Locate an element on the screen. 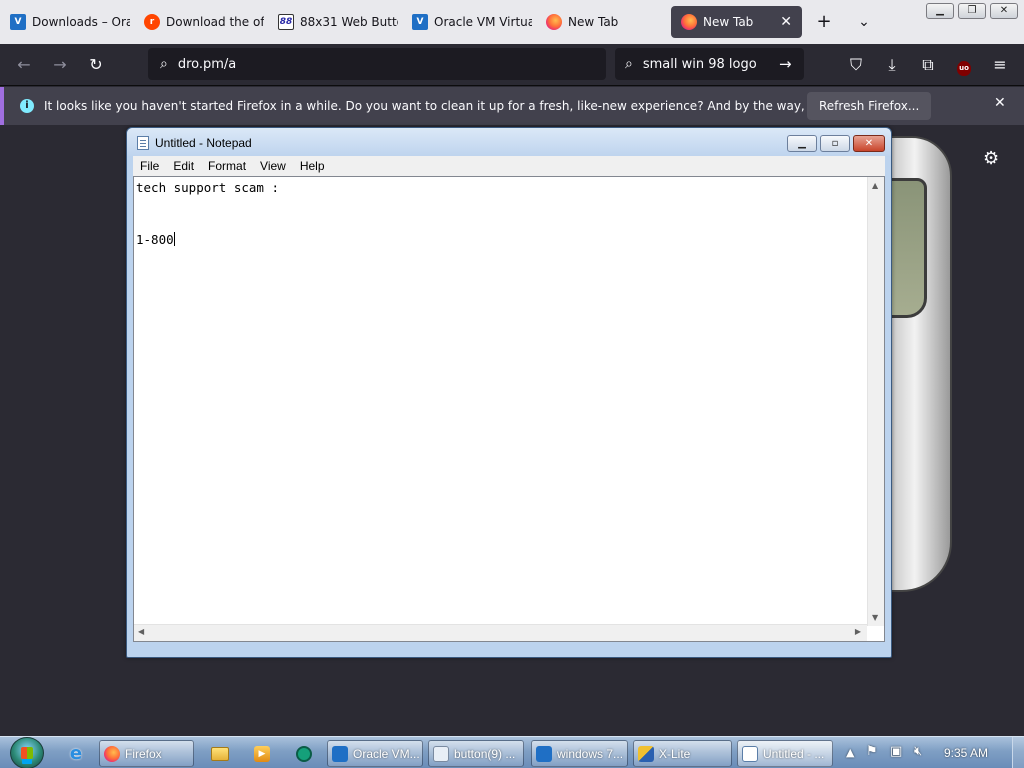 The width and height of the screenshot is (1024, 768). taskbar-button-label: X-Lite is located at coordinates (675, 753).